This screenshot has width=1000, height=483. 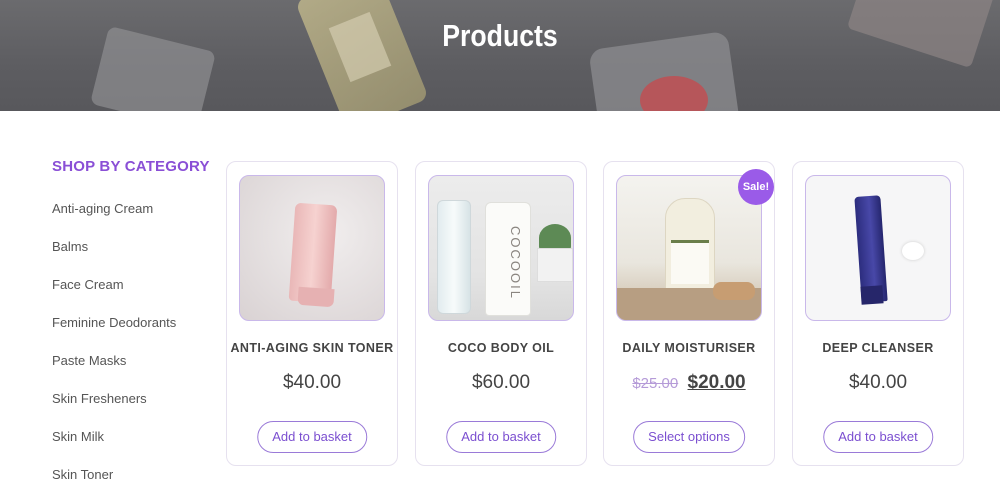 I want to click on product-sale-price: $20.00, so click(x=716, y=382).